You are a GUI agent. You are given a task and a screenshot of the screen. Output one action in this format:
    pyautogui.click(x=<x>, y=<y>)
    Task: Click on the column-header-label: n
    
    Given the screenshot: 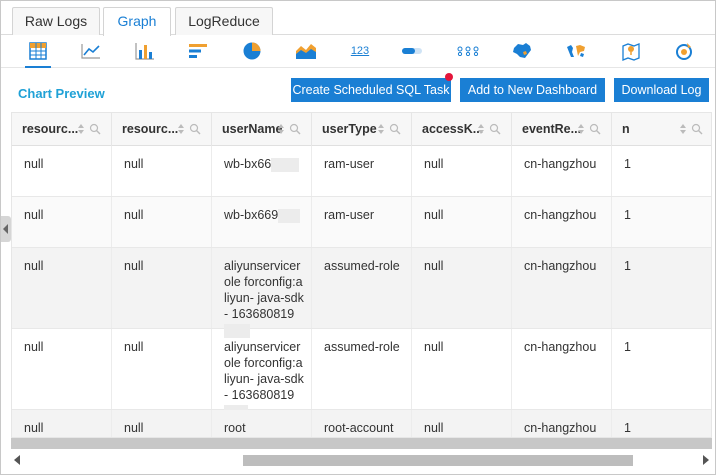 What is the action you would take?
    pyautogui.click(x=626, y=129)
    